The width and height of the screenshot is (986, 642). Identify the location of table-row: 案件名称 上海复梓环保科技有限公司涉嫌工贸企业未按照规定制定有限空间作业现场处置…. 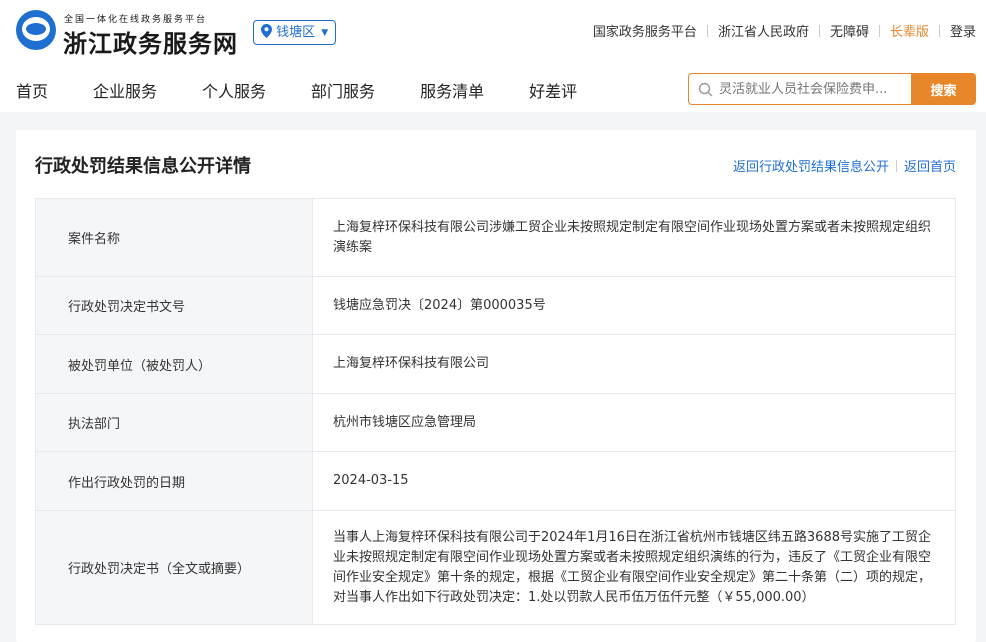
(495, 237).